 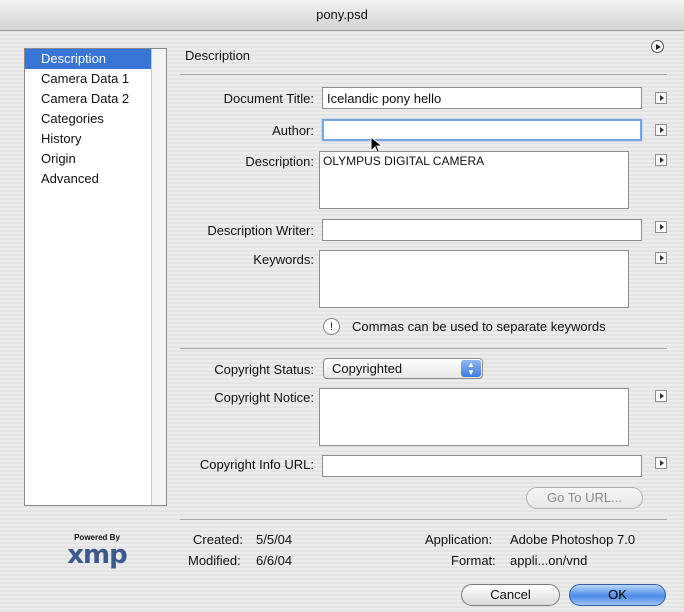 What do you see at coordinates (95, 159) in the screenshot?
I see `sidebar-item-origin: Origin` at bounding box center [95, 159].